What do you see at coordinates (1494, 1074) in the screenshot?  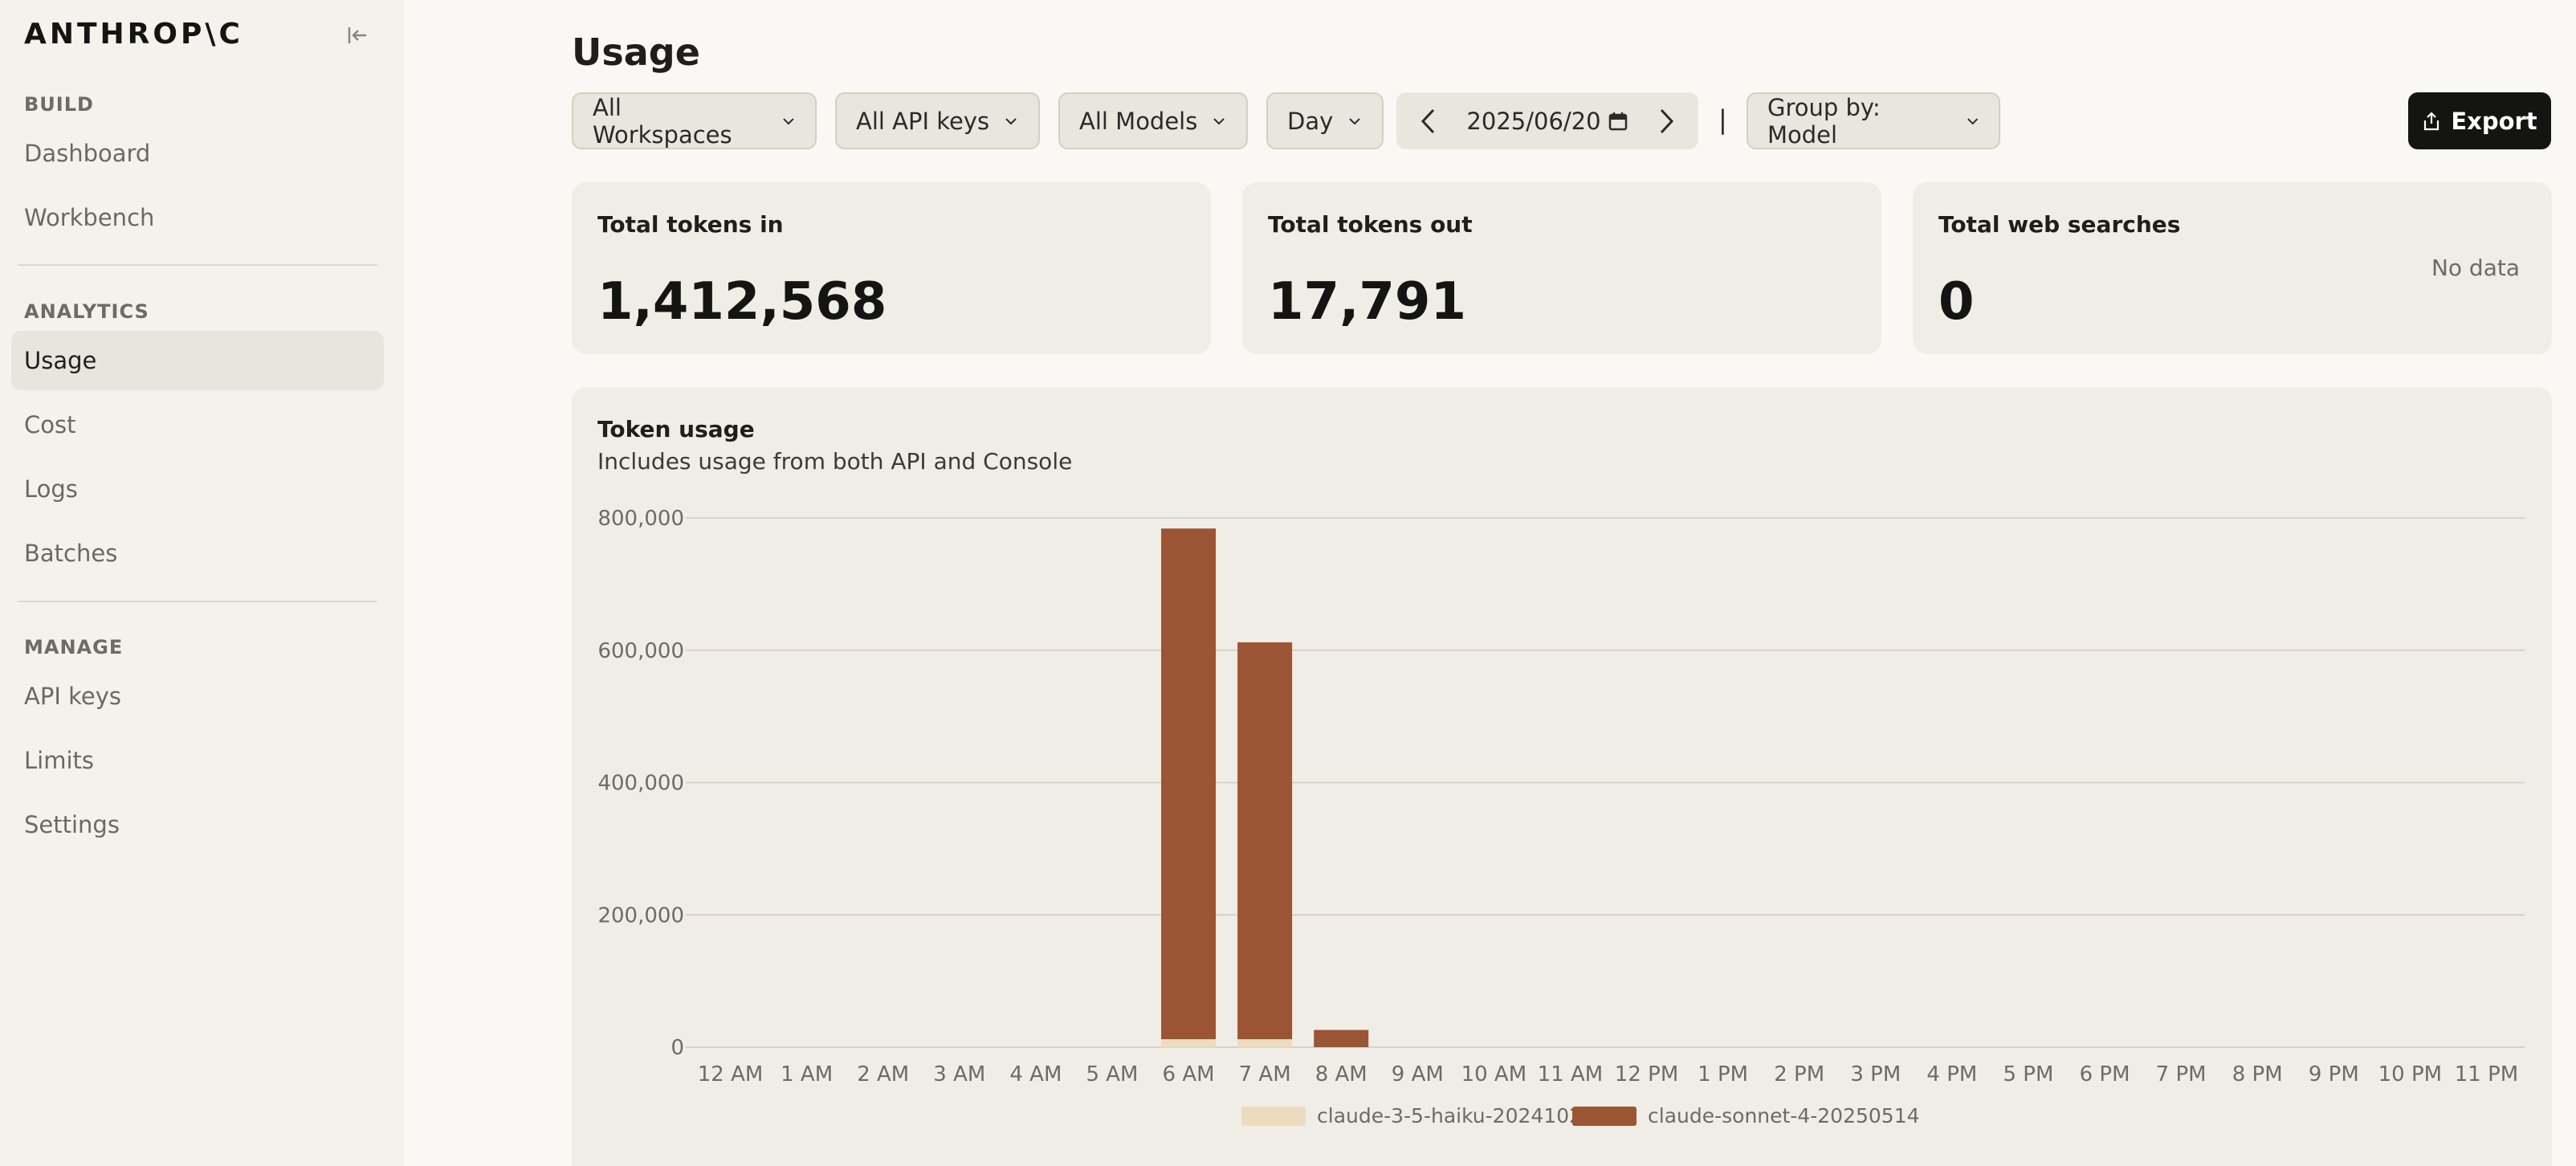 I see `x-tick-label: 10 AM` at bounding box center [1494, 1074].